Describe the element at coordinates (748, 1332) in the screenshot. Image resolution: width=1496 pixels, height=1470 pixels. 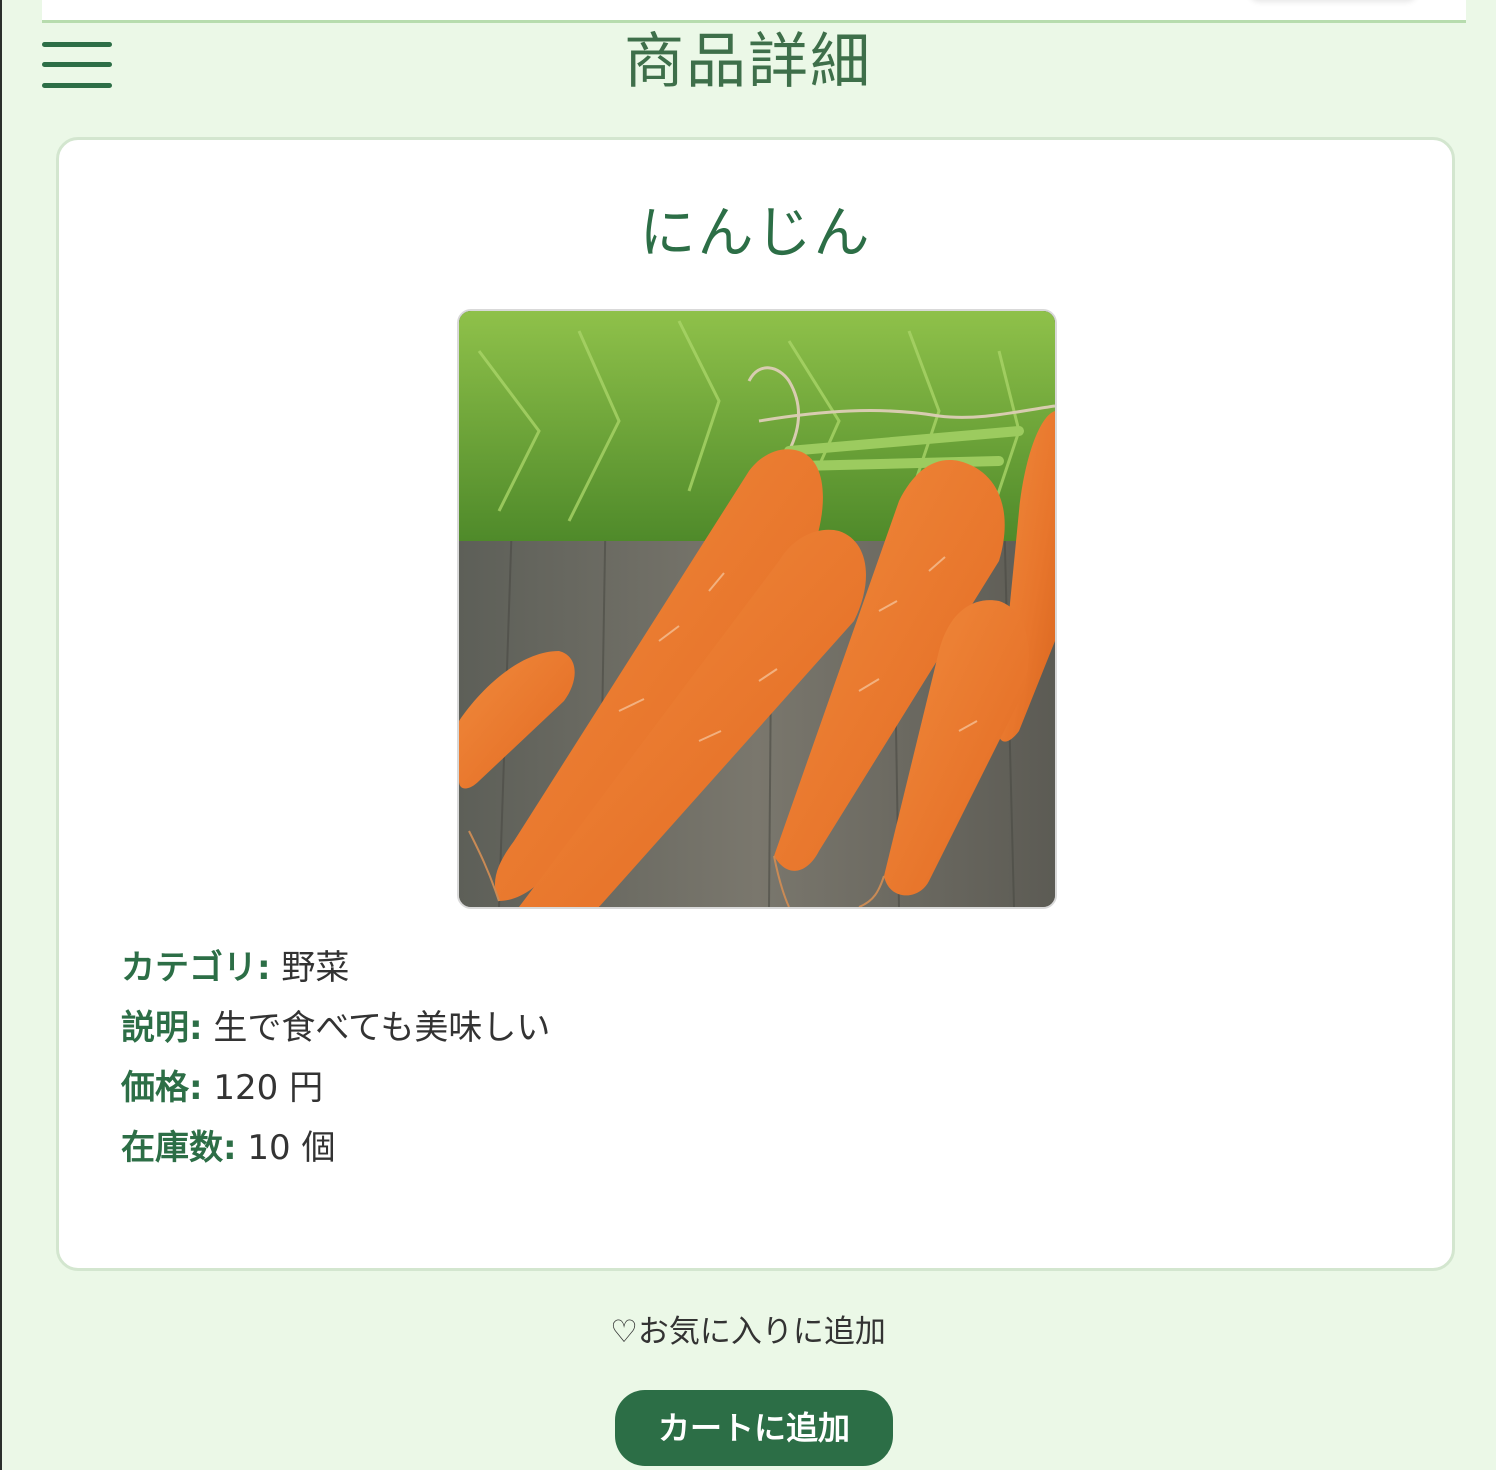
I see `add-to-favorites-link: ♡お気に入りに追加` at that location.